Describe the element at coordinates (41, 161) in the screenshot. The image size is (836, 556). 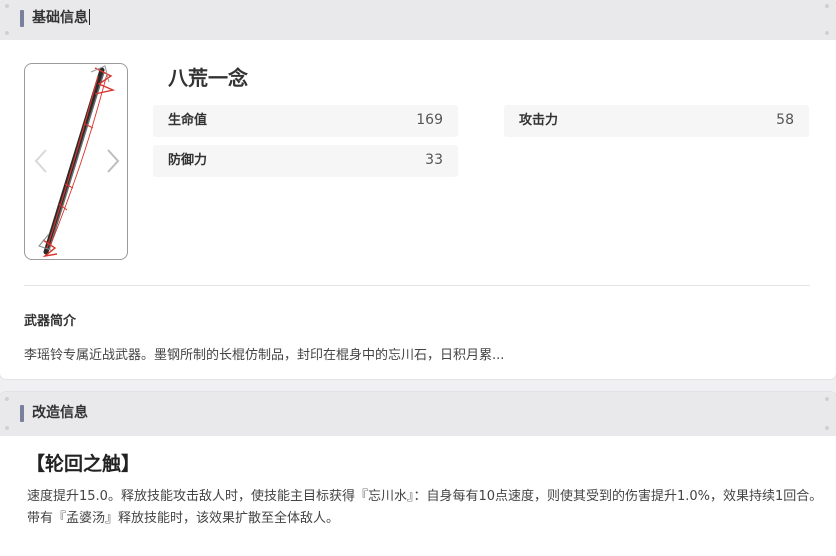
I see `chevron-left-icon` at that location.